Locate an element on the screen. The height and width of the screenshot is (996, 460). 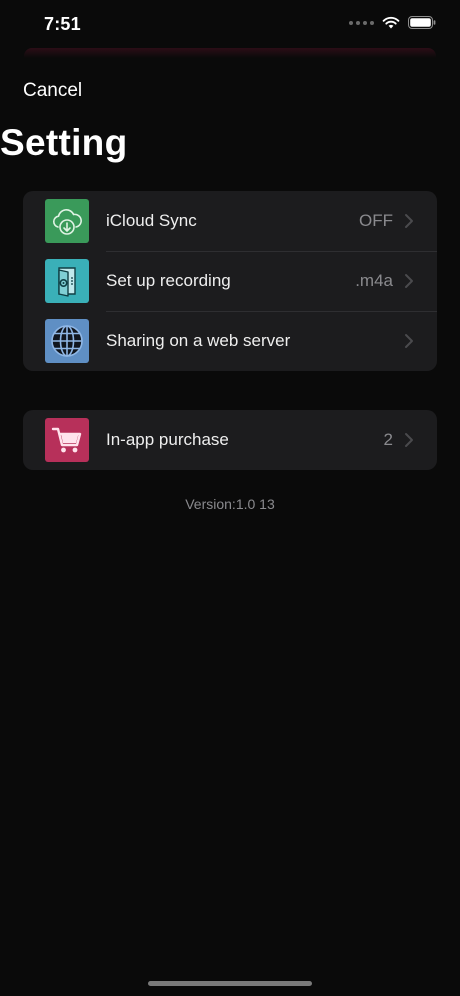
recorder-icon is located at coordinates (67, 281).